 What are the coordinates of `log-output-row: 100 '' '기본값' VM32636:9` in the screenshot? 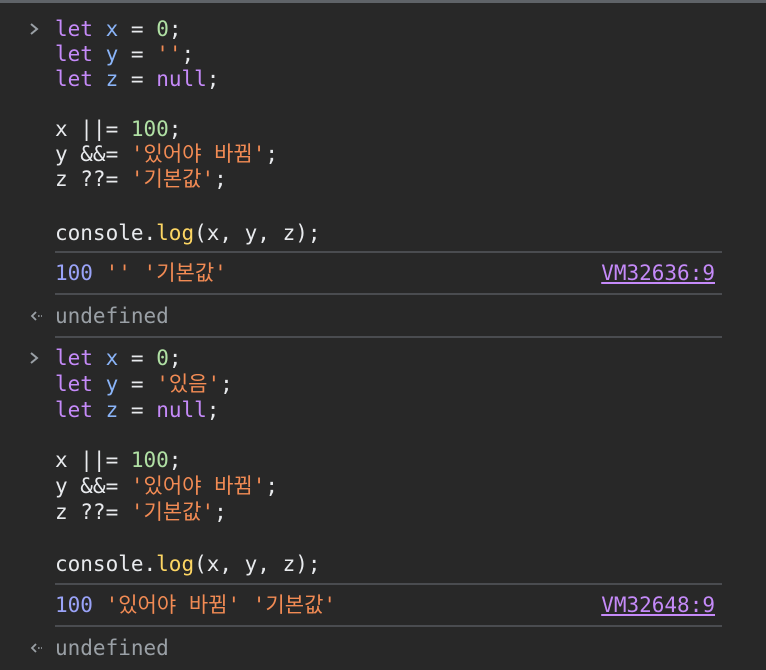 It's located at (385, 273).